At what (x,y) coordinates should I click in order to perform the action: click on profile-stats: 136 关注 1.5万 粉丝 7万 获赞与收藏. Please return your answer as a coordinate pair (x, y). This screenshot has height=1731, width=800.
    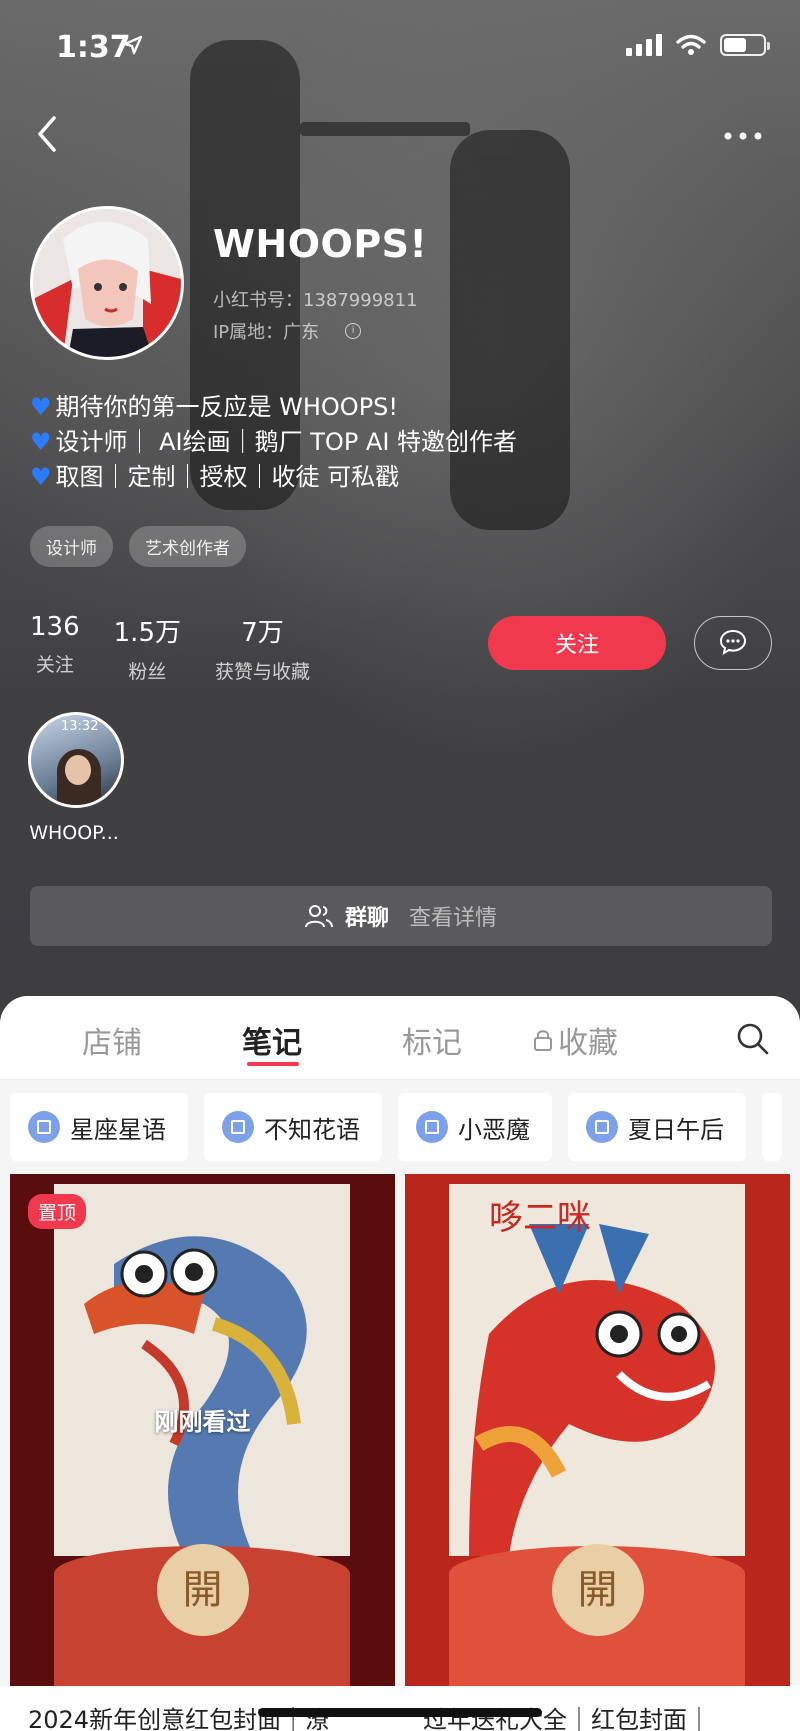
    Looking at the image, I should click on (187, 648).